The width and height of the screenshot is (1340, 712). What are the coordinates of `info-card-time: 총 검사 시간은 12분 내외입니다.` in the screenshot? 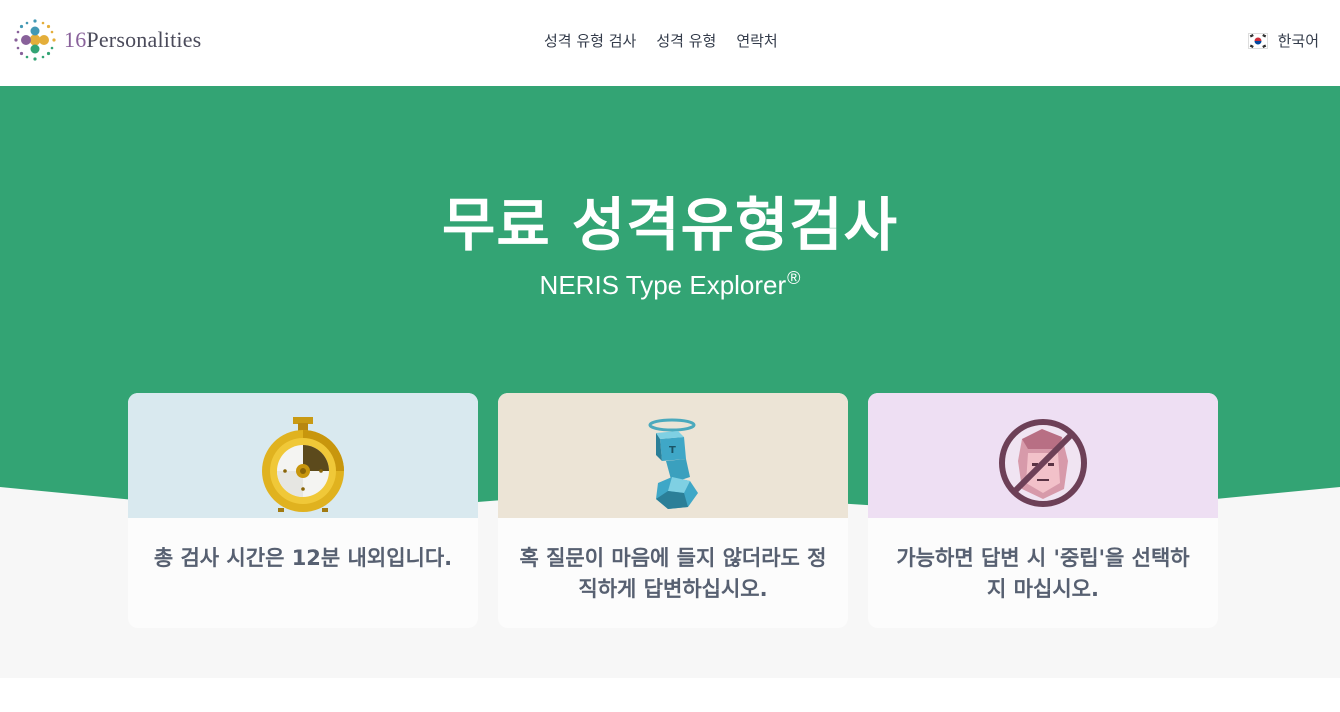 It's located at (303, 510).